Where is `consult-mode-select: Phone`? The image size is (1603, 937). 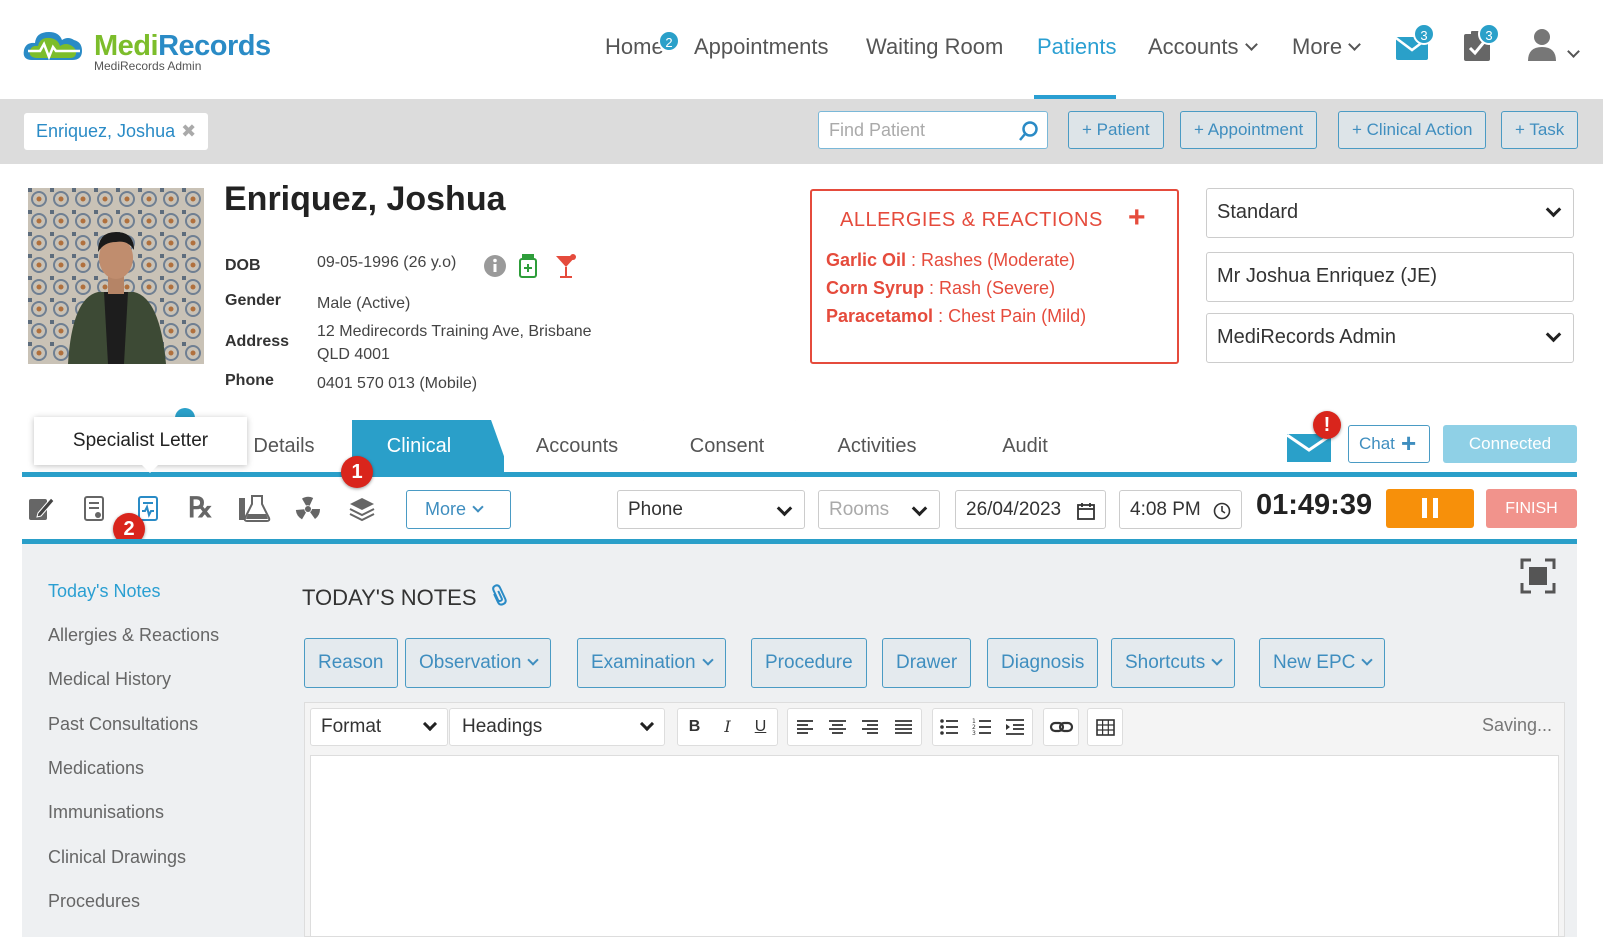 consult-mode-select: Phone is located at coordinates (711, 509).